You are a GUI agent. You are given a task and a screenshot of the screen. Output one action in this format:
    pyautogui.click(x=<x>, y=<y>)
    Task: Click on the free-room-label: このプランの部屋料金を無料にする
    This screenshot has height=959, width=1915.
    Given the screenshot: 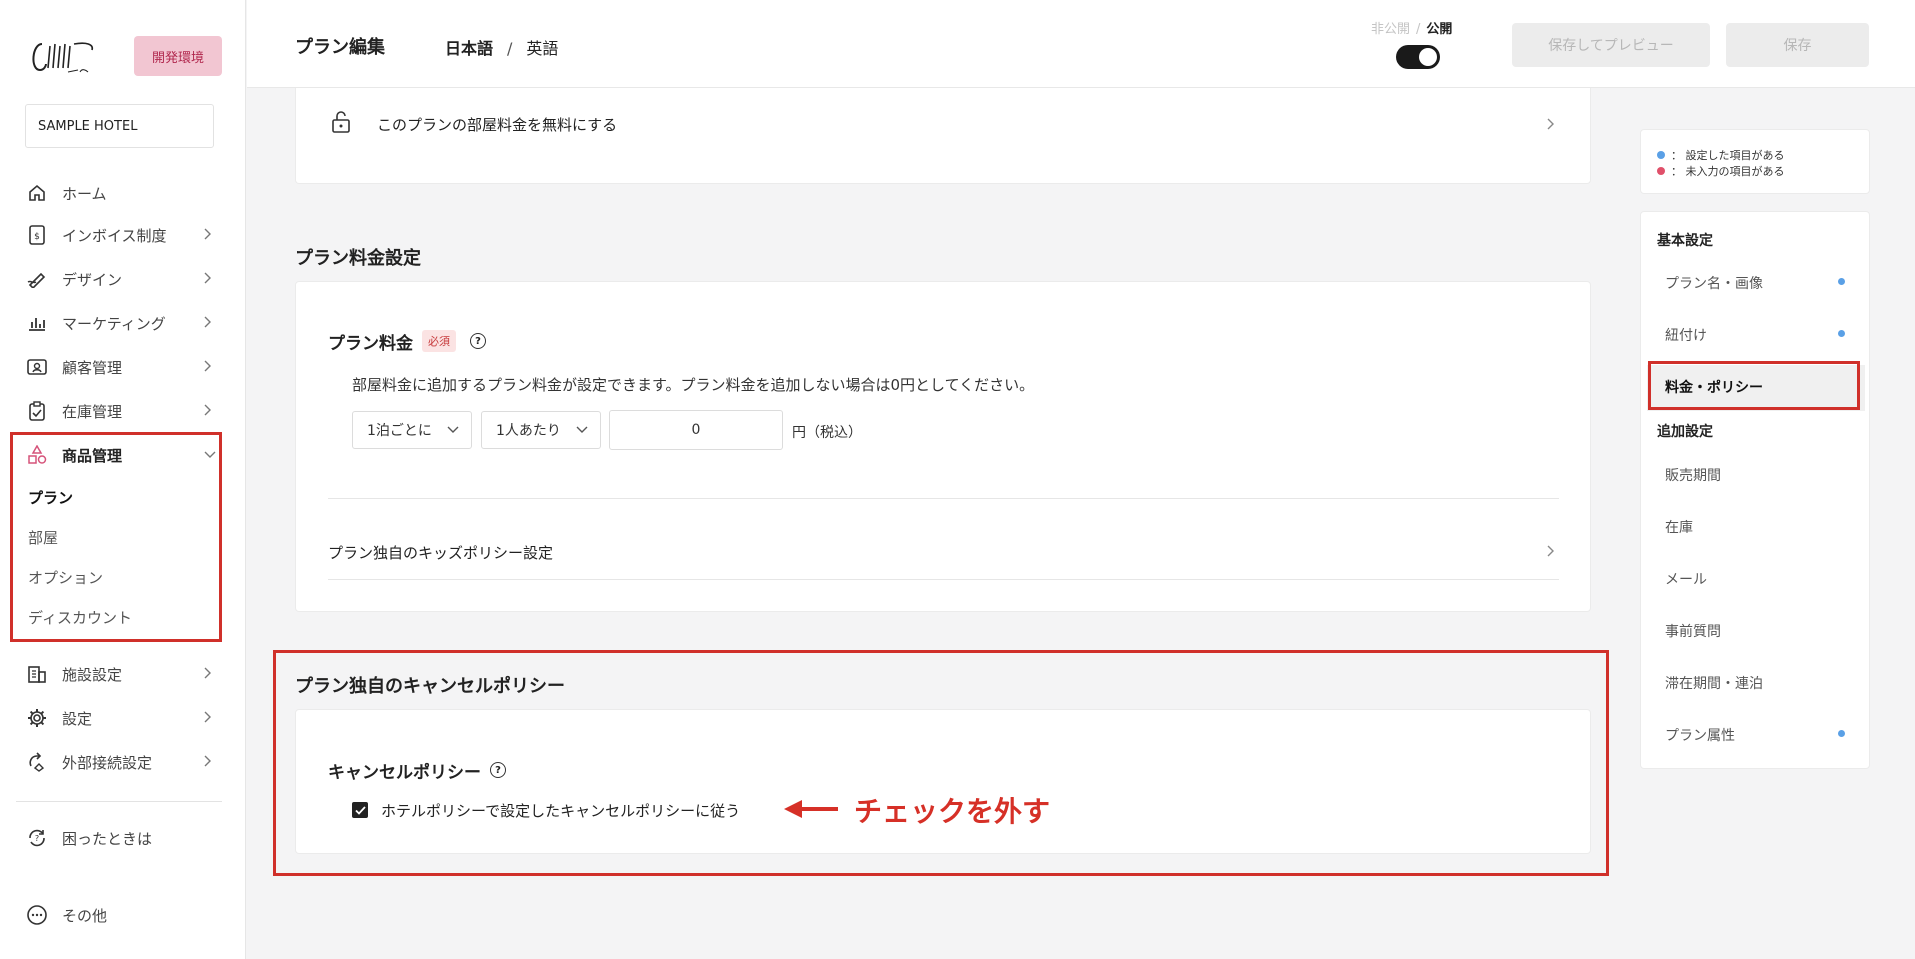 What is the action you would take?
    pyautogui.click(x=497, y=125)
    